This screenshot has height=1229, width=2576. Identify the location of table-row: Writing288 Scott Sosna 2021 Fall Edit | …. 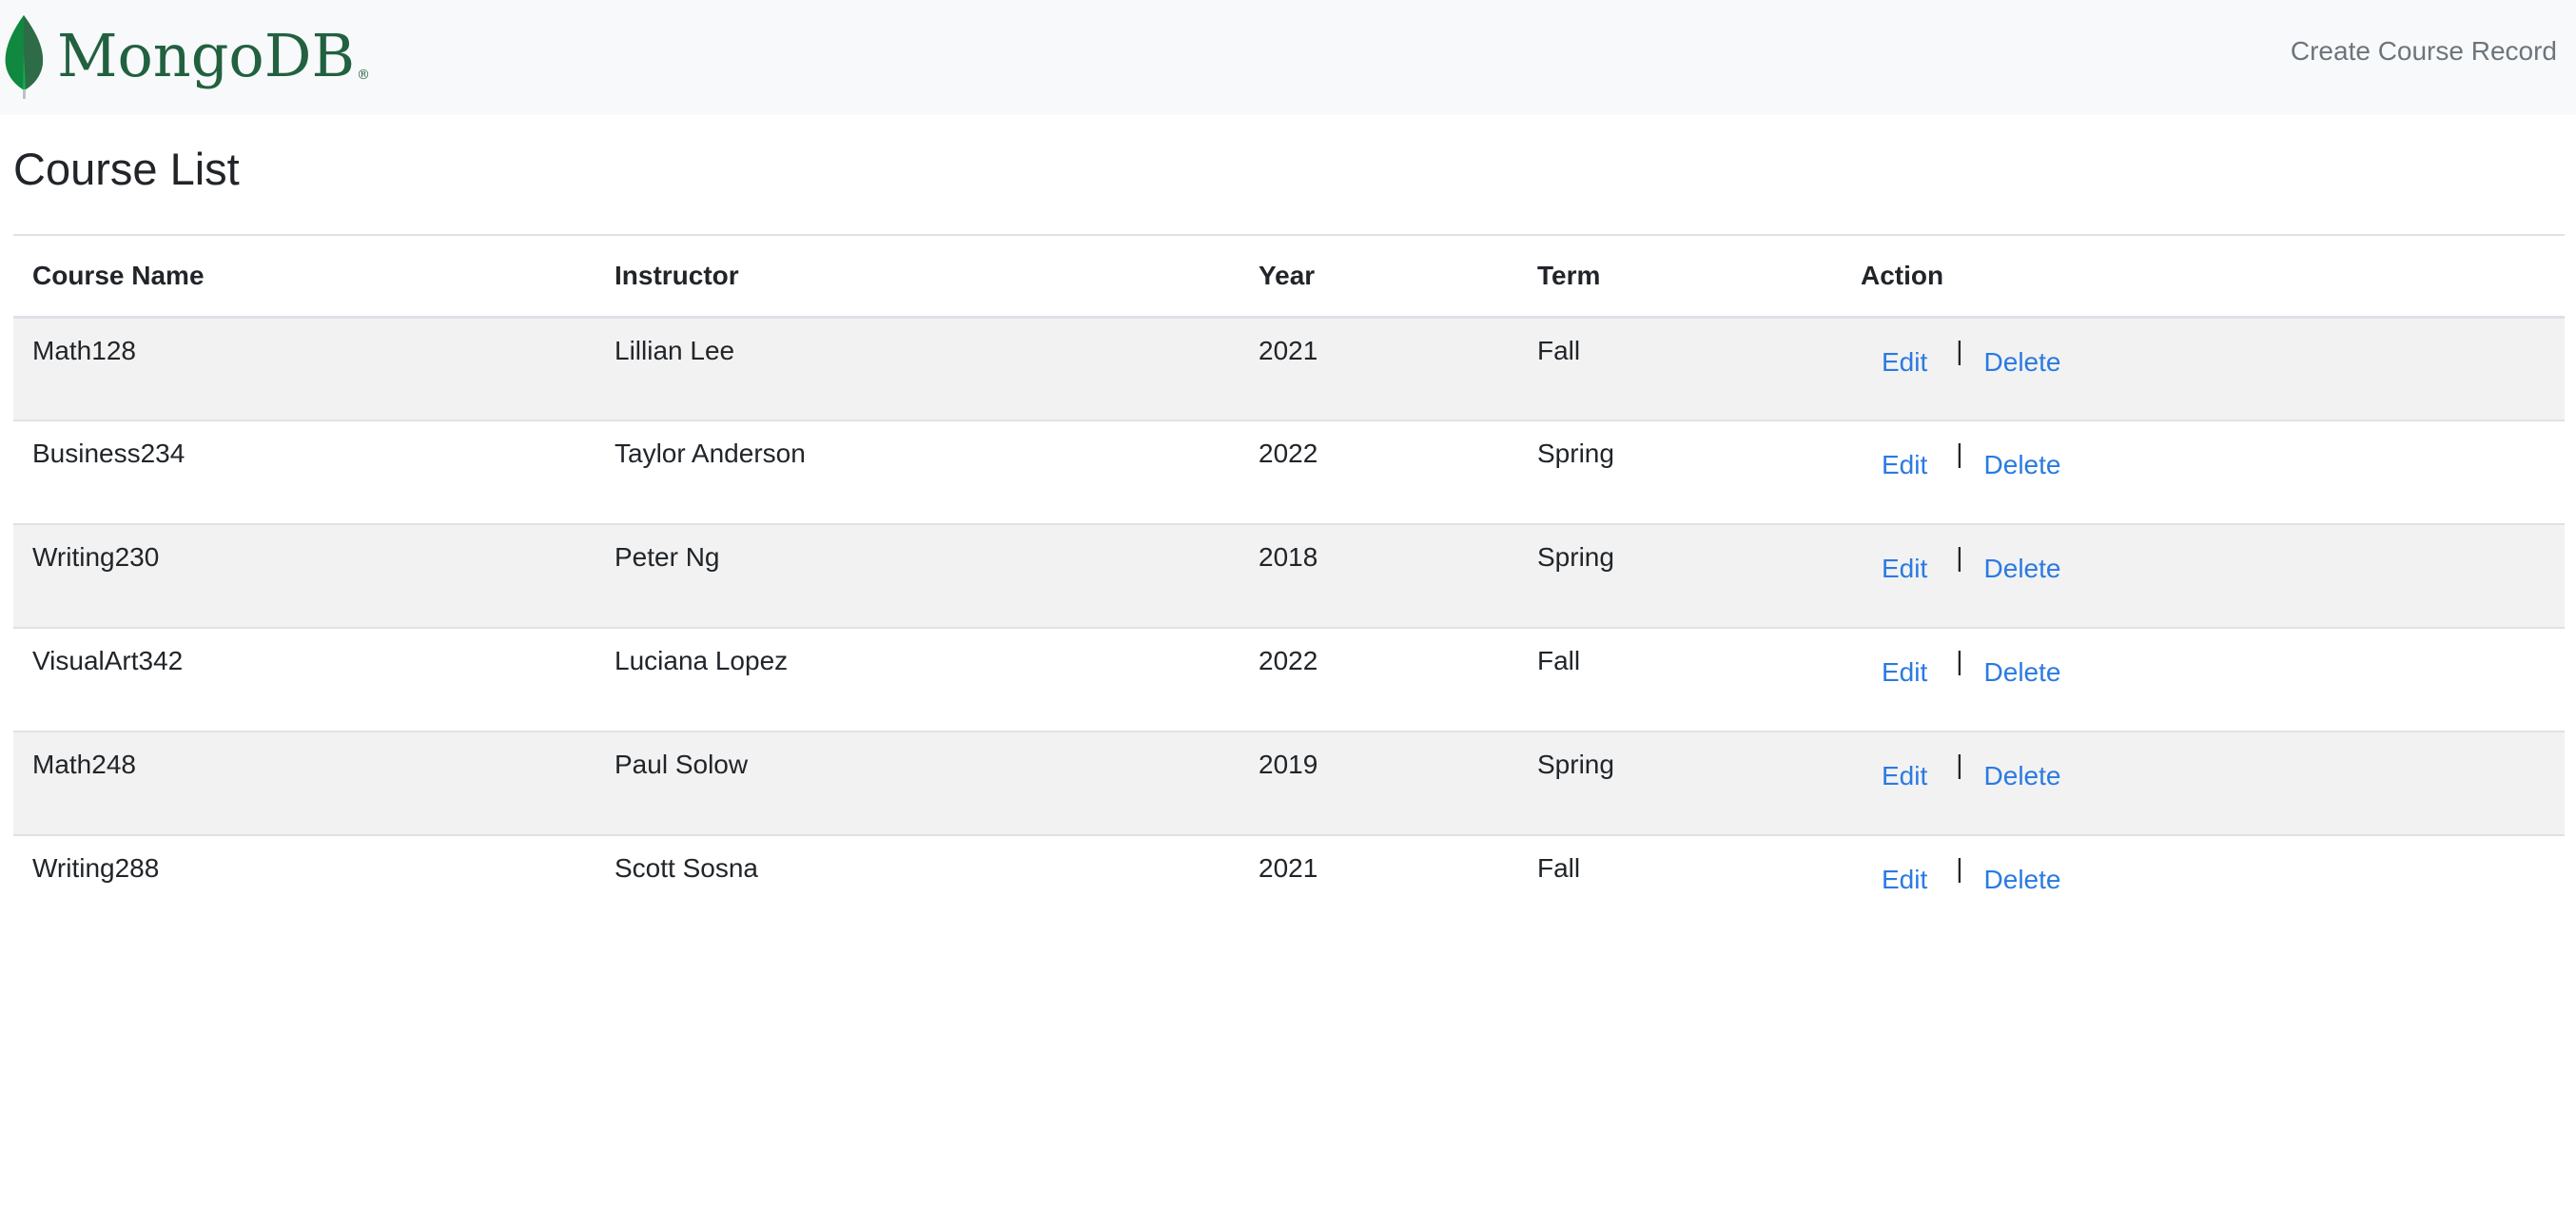
(1289, 887).